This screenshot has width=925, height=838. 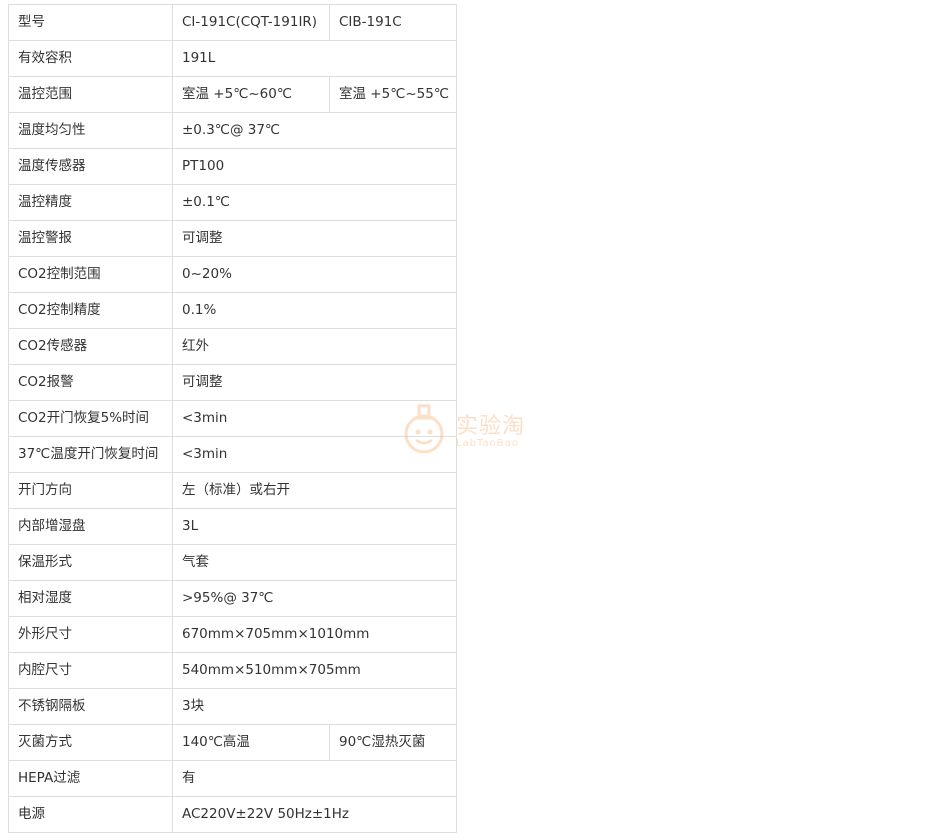 I want to click on table-row: 型号 CI-191C(CQT-191IR) CIB-191C, so click(x=232, y=22).